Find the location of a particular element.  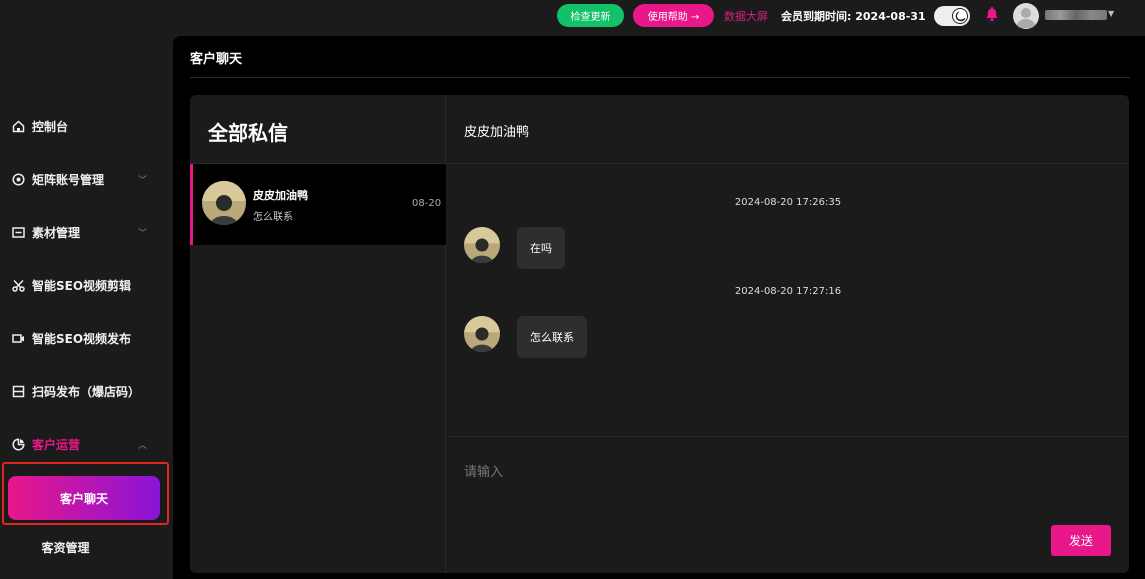

sidebar-item-seo-publish: 智能SEO视频发布 is located at coordinates (86, 338).